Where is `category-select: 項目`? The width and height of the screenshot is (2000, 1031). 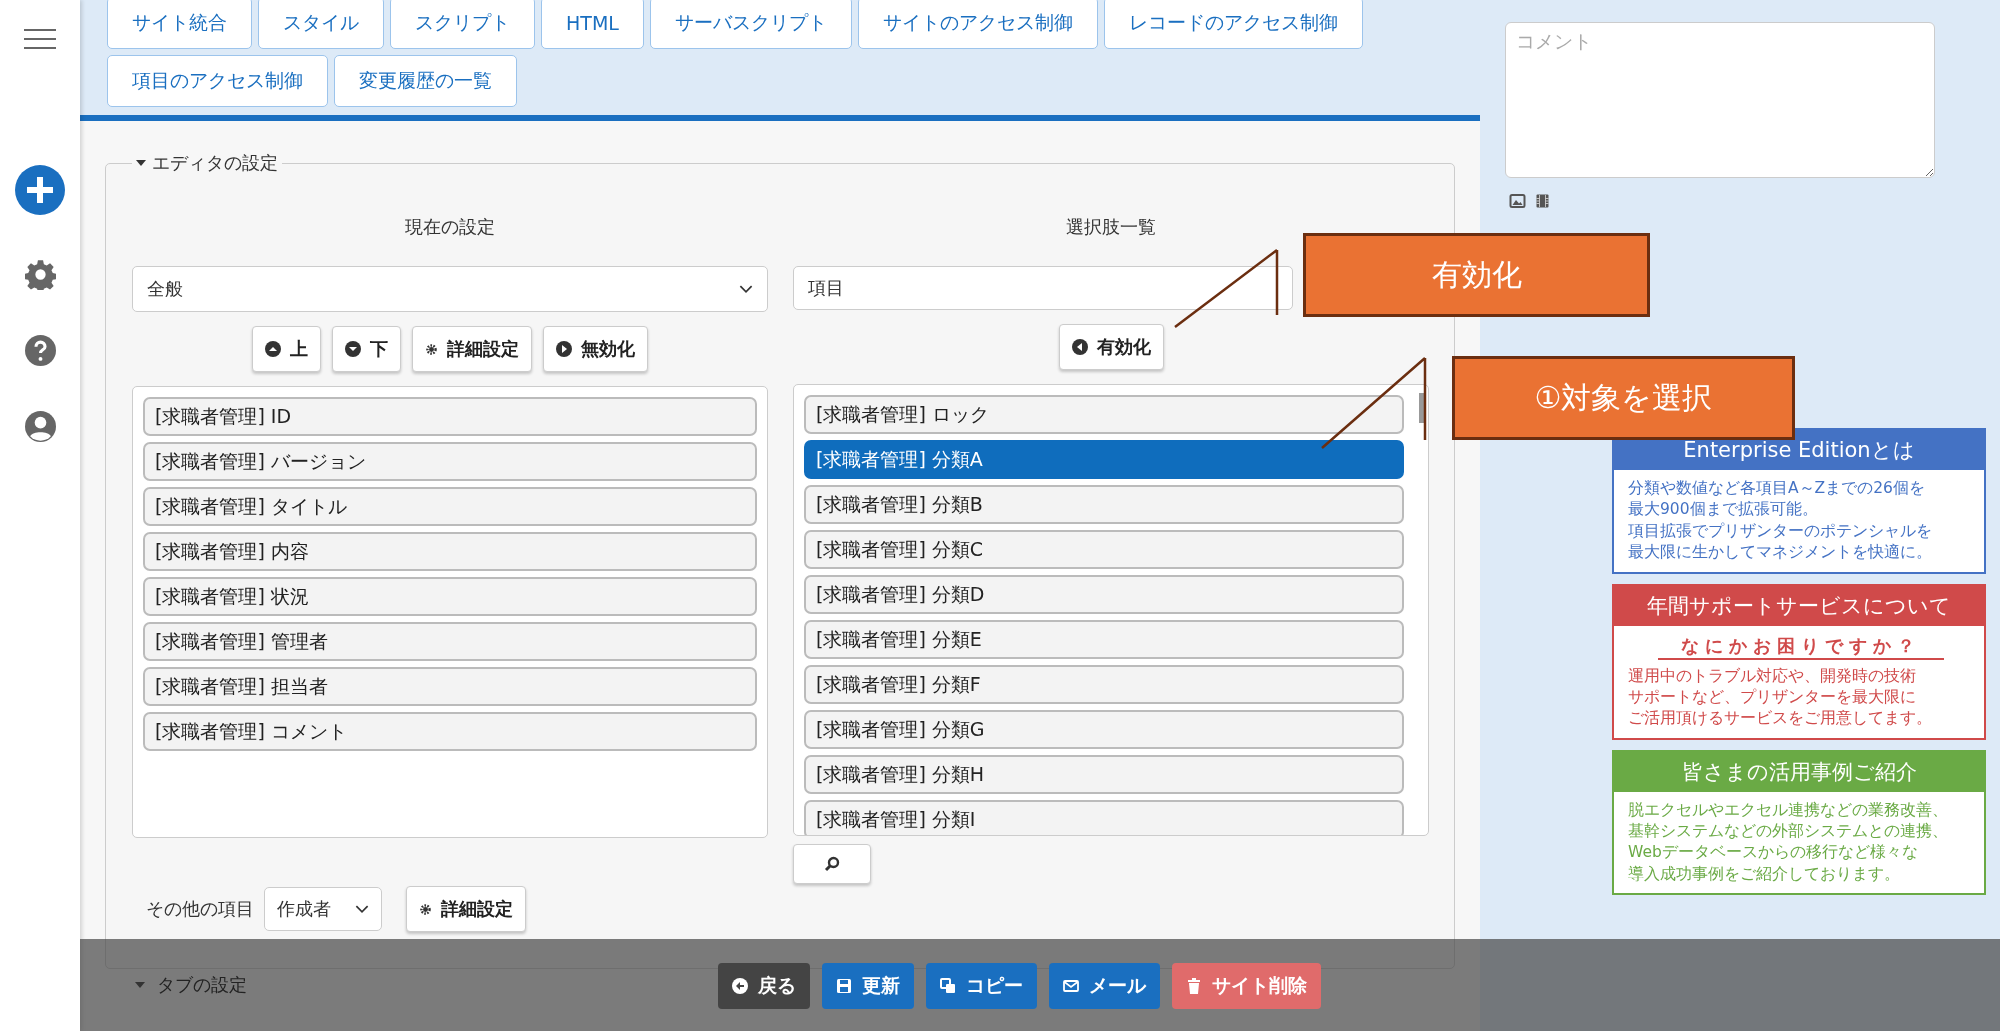 category-select: 項目 is located at coordinates (1043, 288).